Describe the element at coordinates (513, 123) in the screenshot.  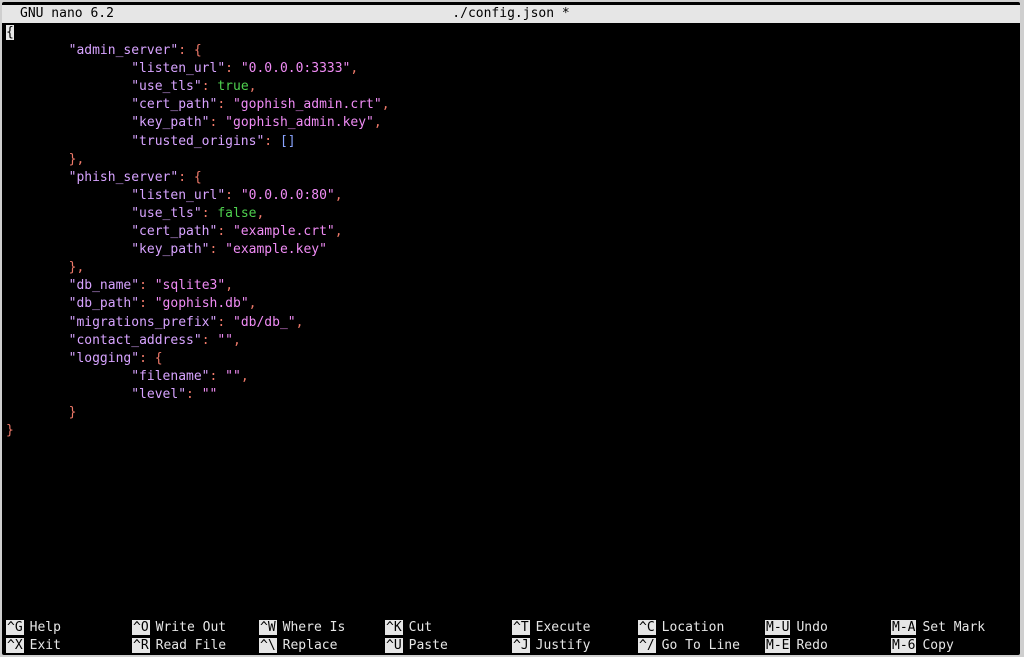
I see `editor-line: "key_path": "gophish_admin.key",` at that location.